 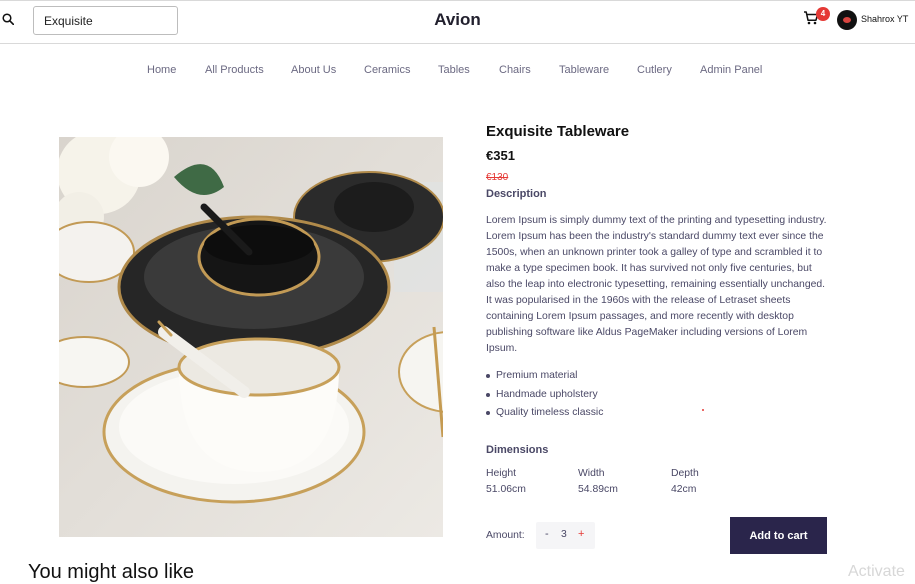 What do you see at coordinates (505, 535) in the screenshot?
I see `amount-label: Amount:` at bounding box center [505, 535].